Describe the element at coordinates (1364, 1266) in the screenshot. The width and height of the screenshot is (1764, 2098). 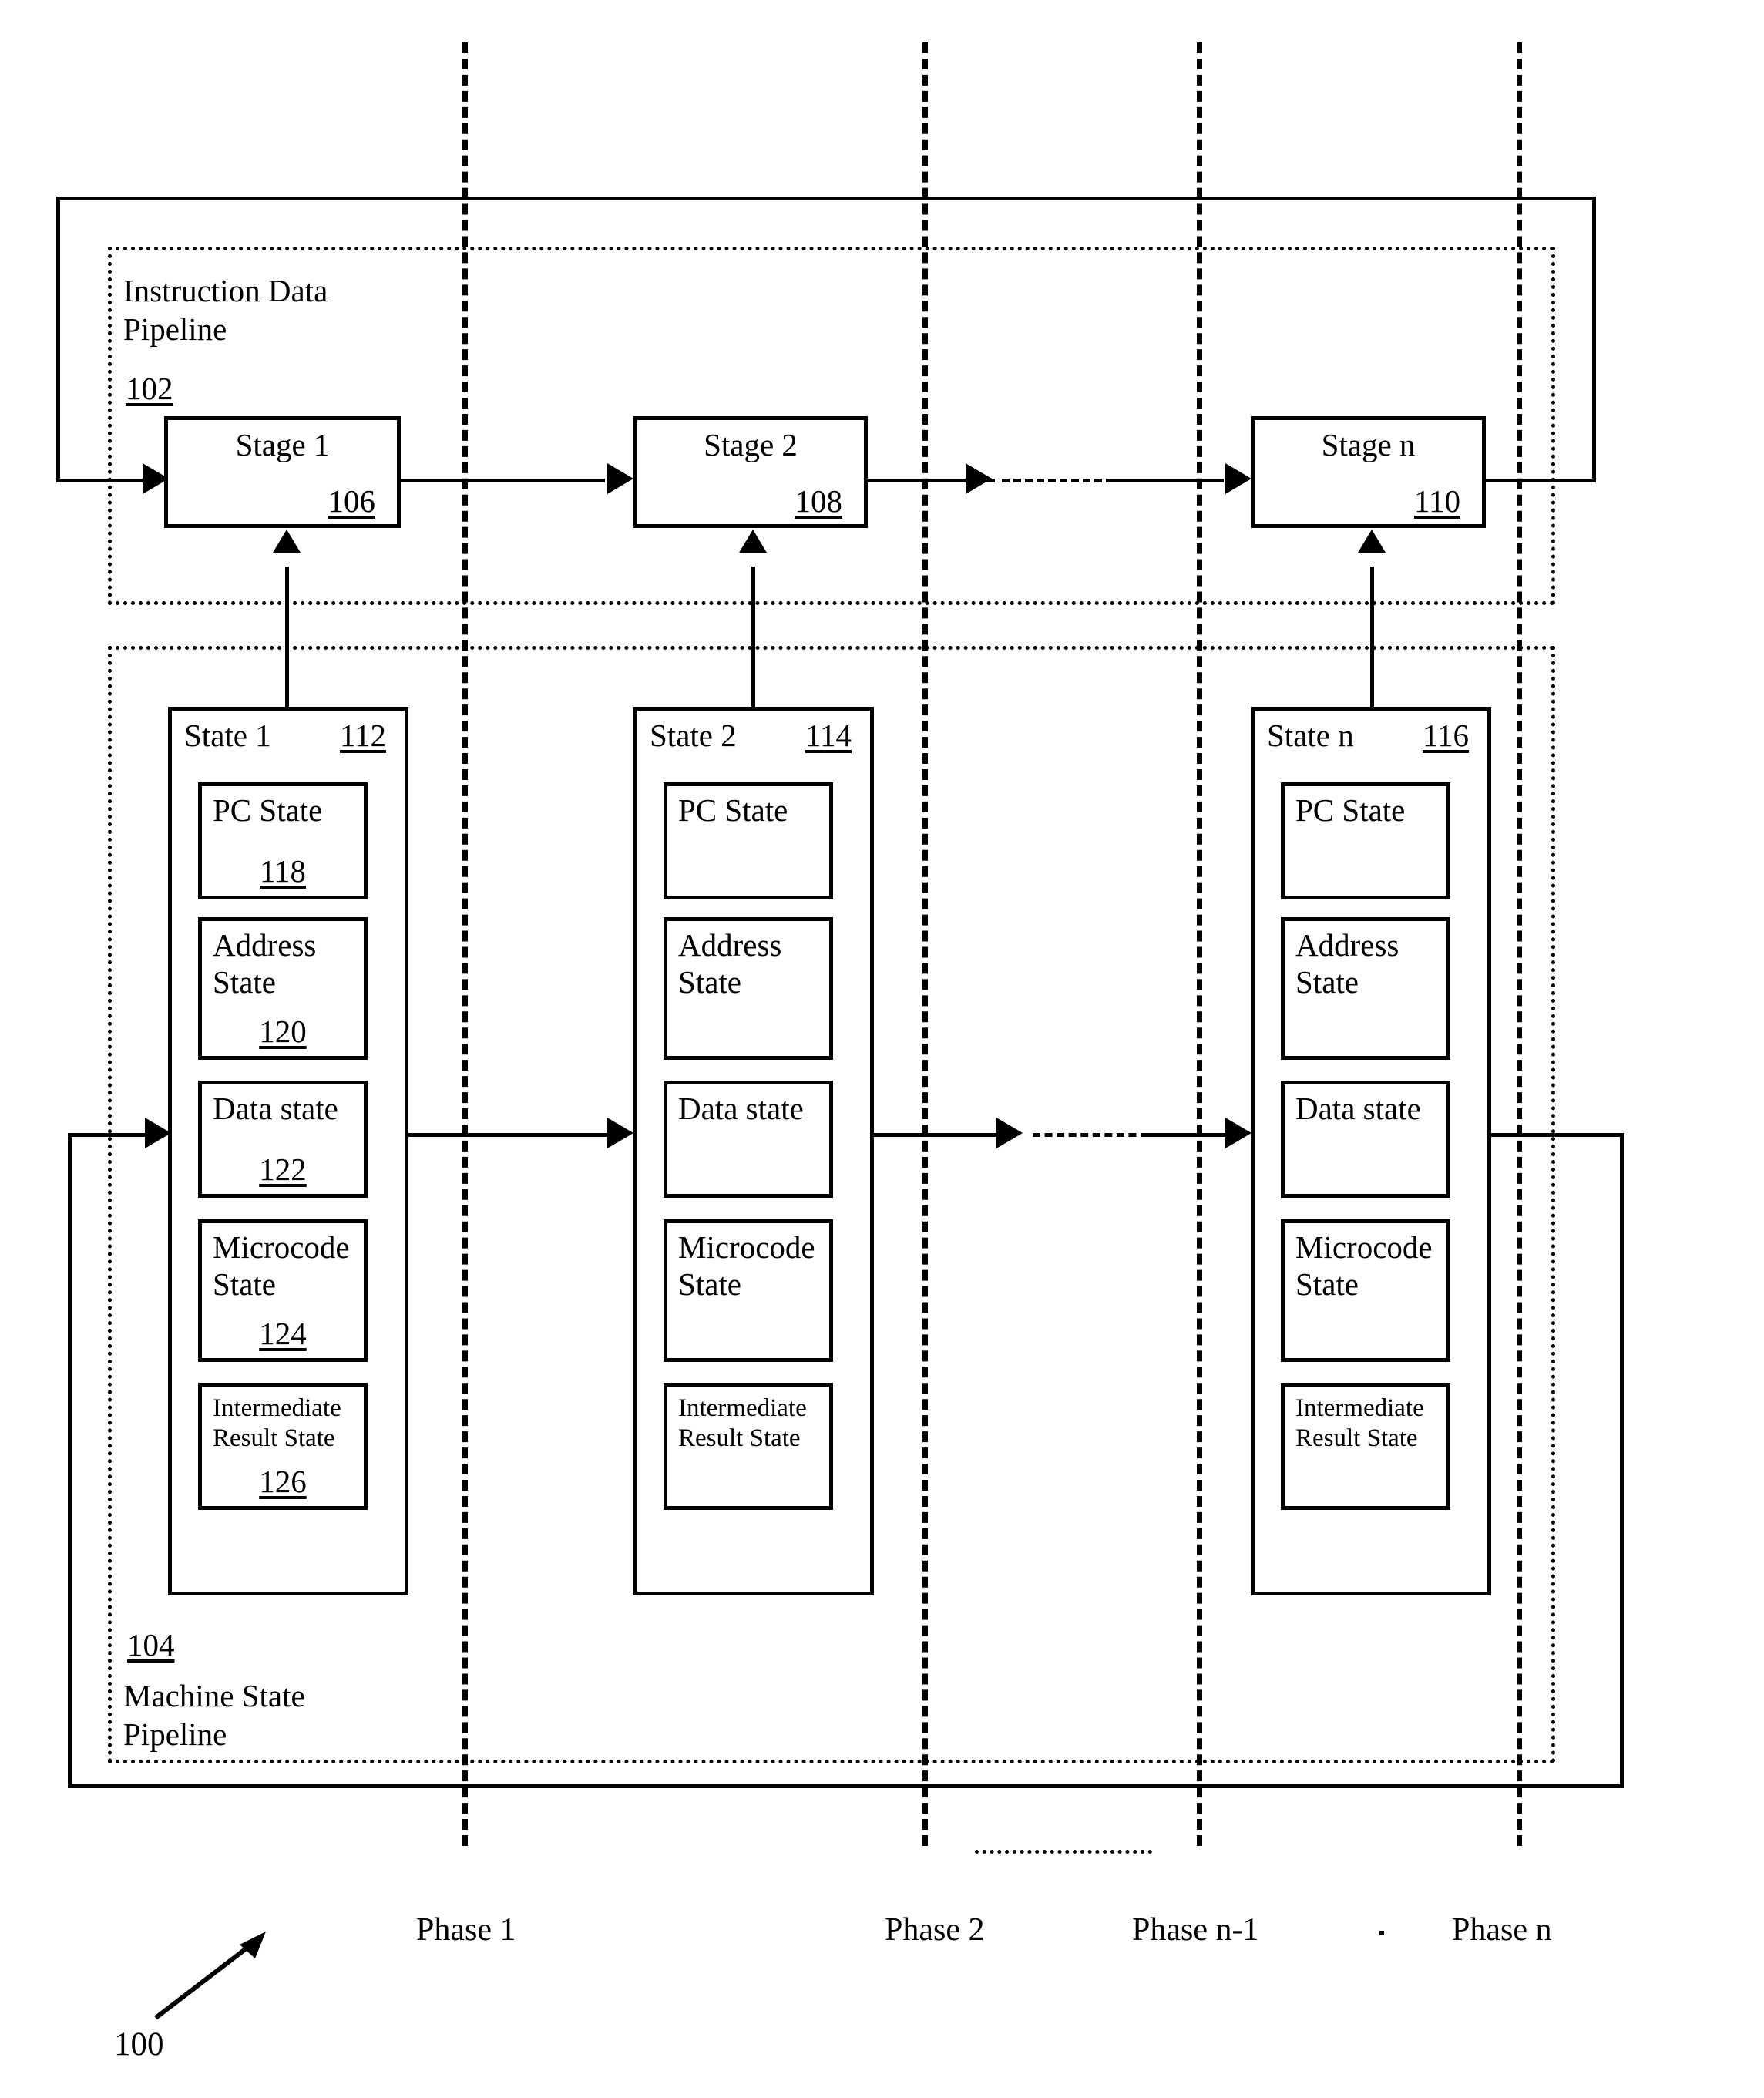
I see `state-n-field-microcode-state-label: Microcode State` at that location.